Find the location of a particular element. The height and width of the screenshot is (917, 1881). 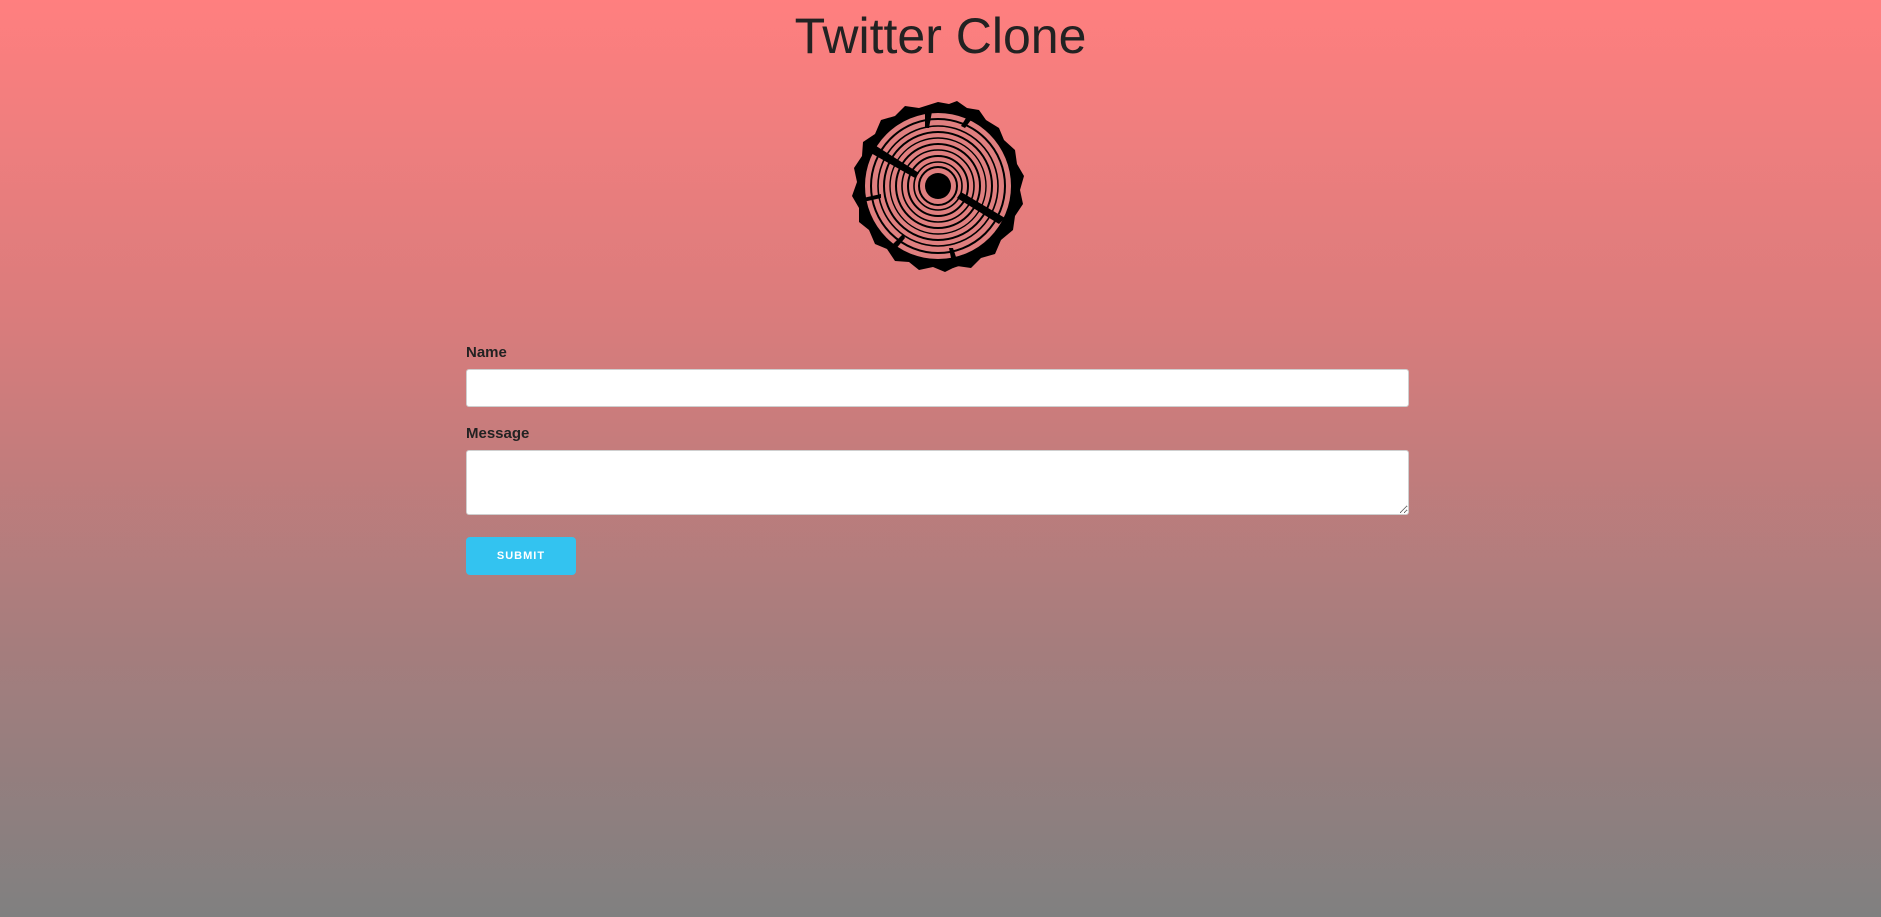

tree-ring-log-icon is located at coordinates (938, 186).